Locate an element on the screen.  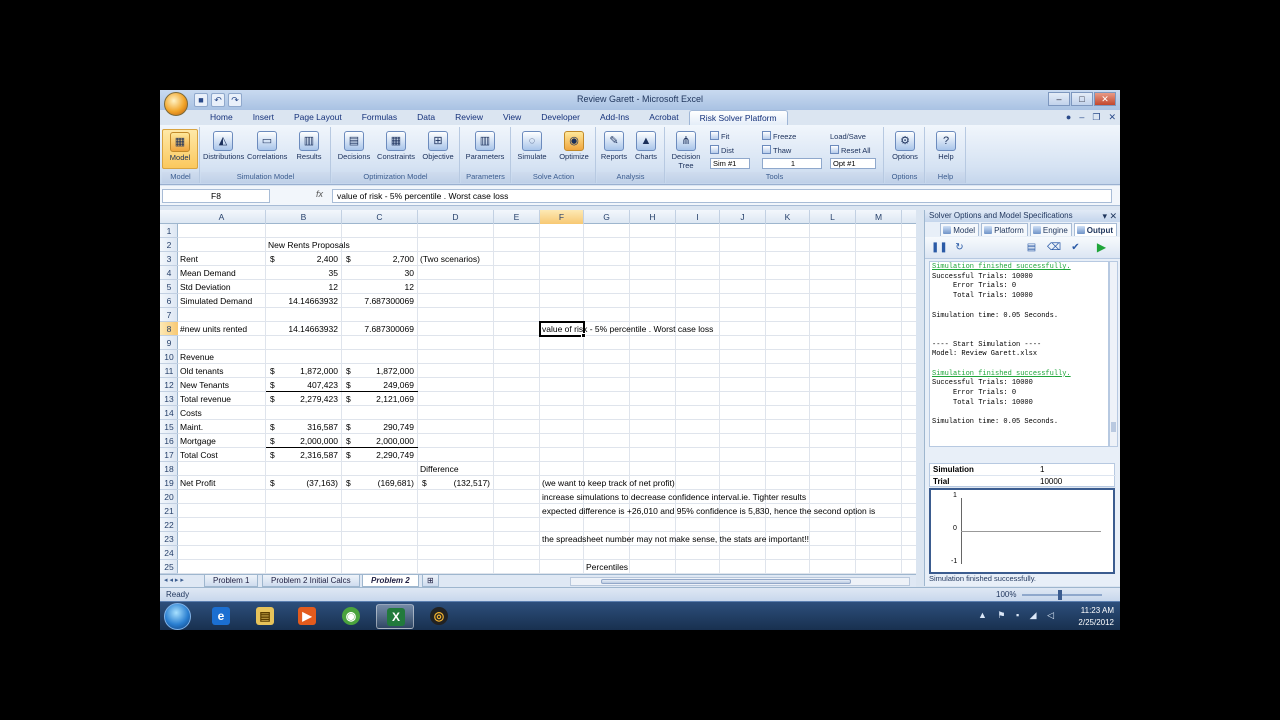
opt-selector: Opt #1 is located at coordinates (853, 163).